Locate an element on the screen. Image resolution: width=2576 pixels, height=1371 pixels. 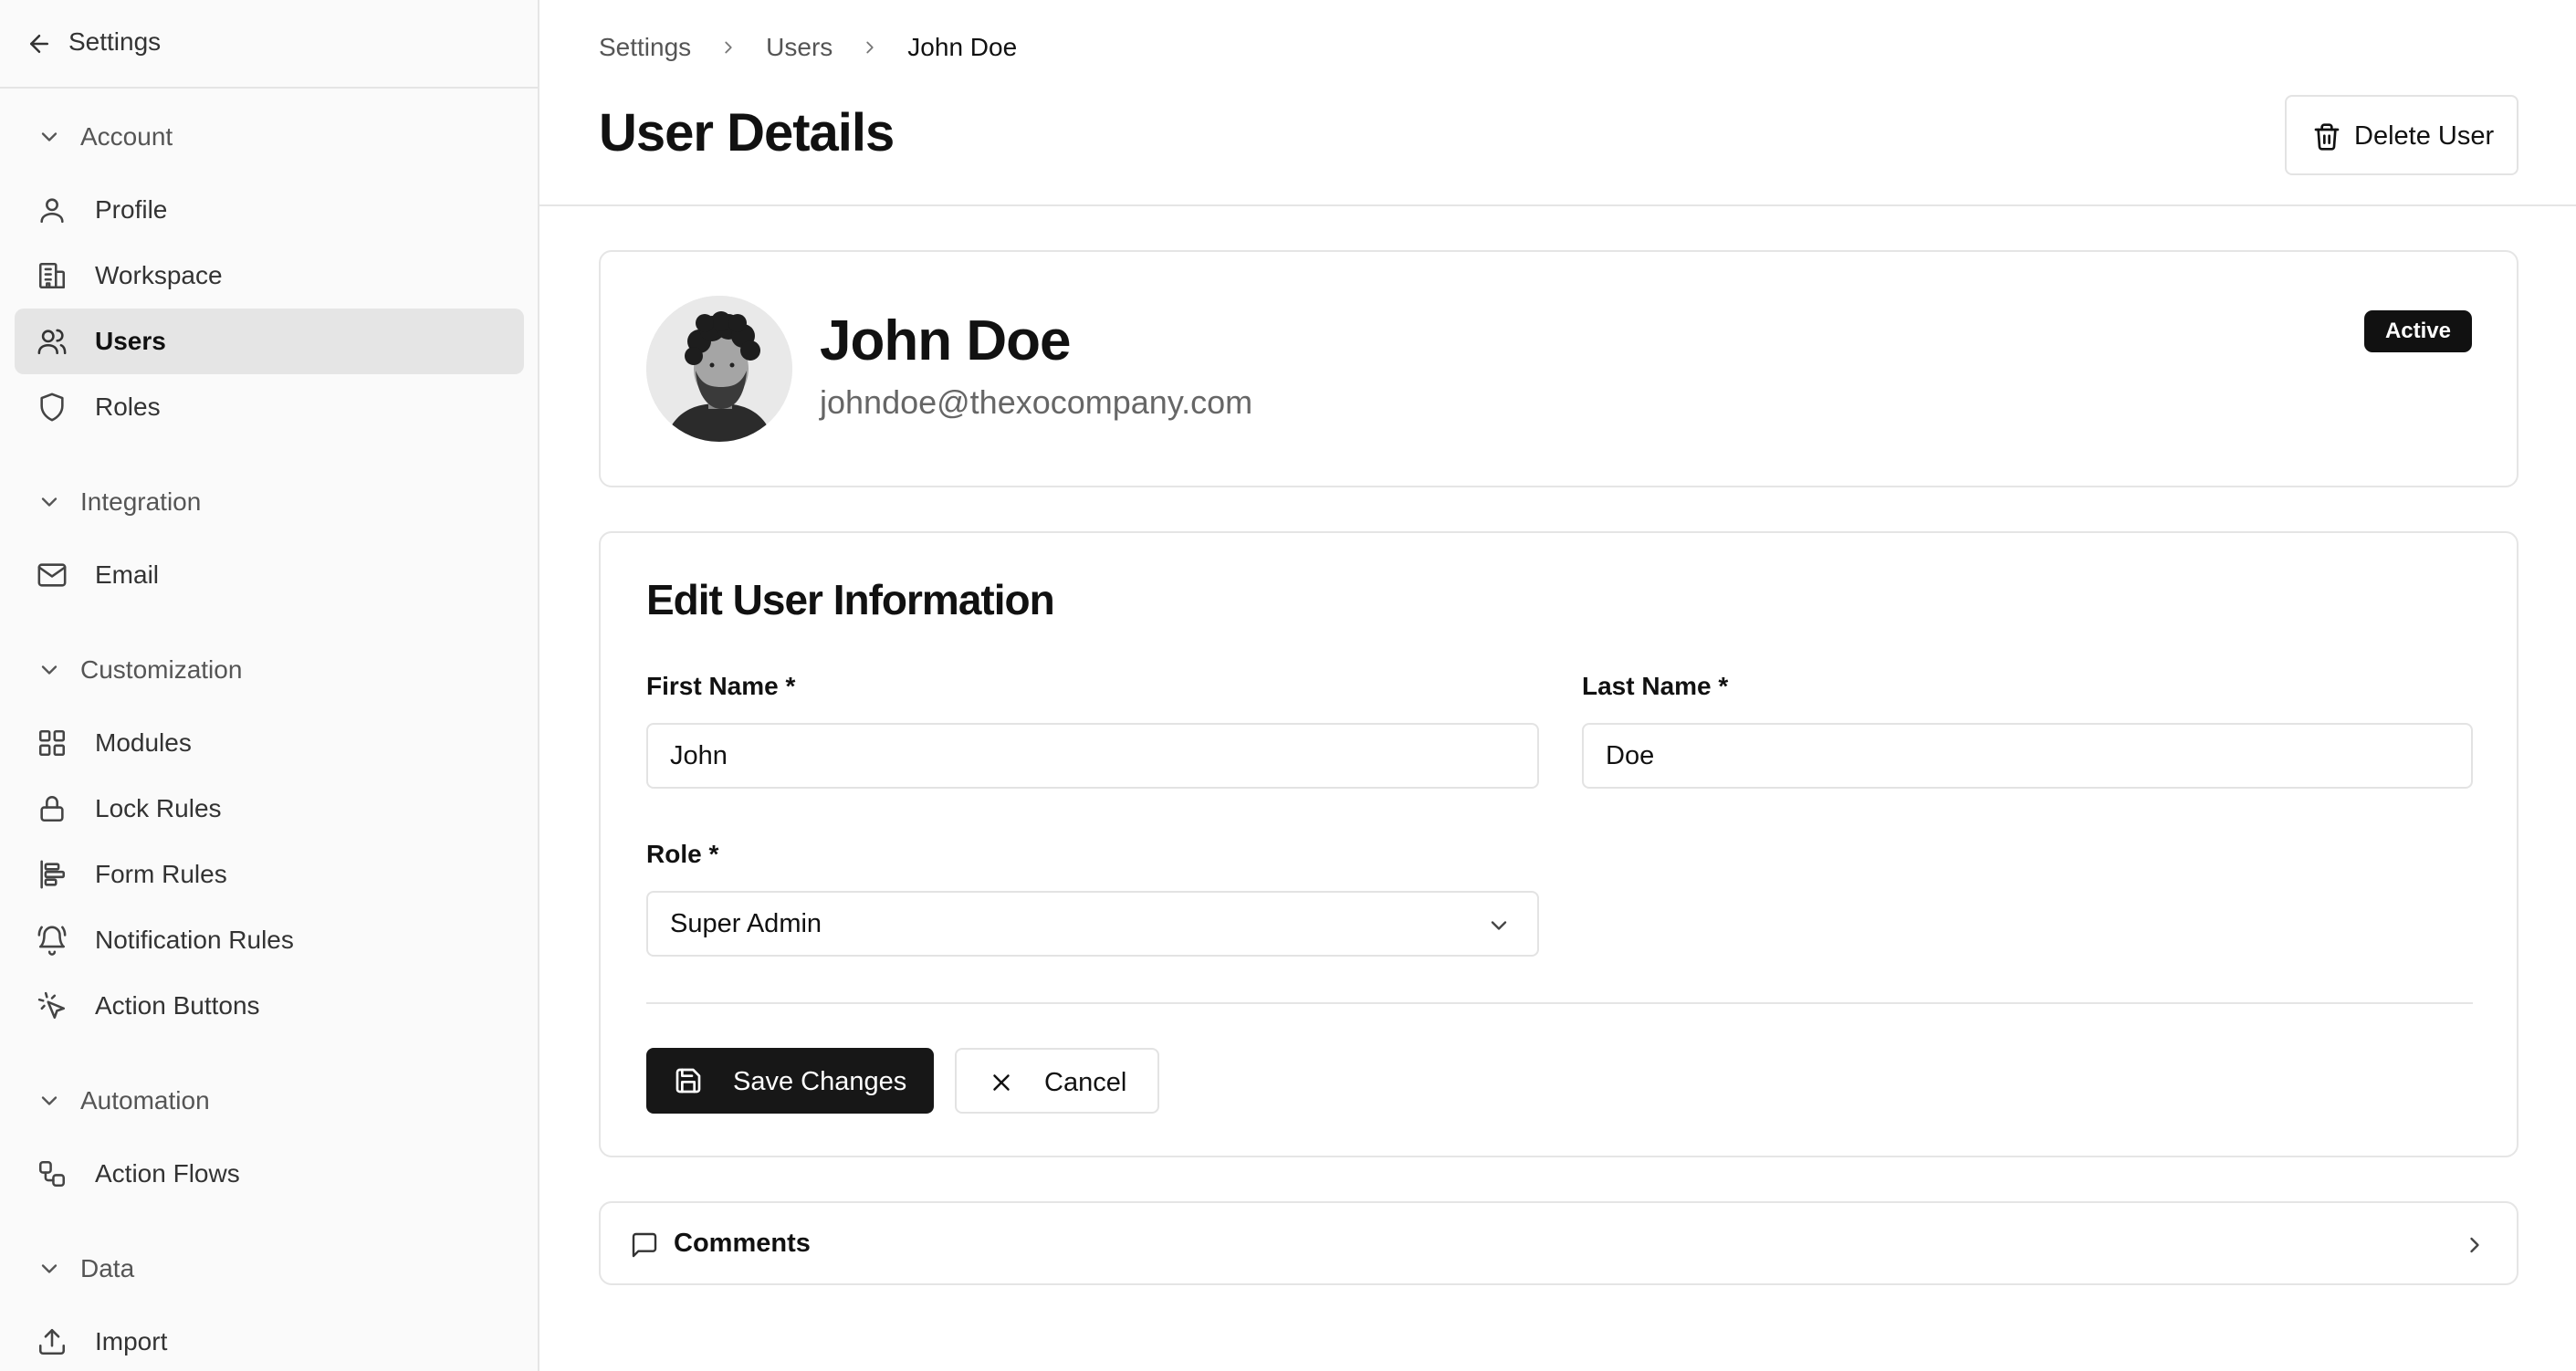
sidebar-group-label: Account is located at coordinates (126, 136).